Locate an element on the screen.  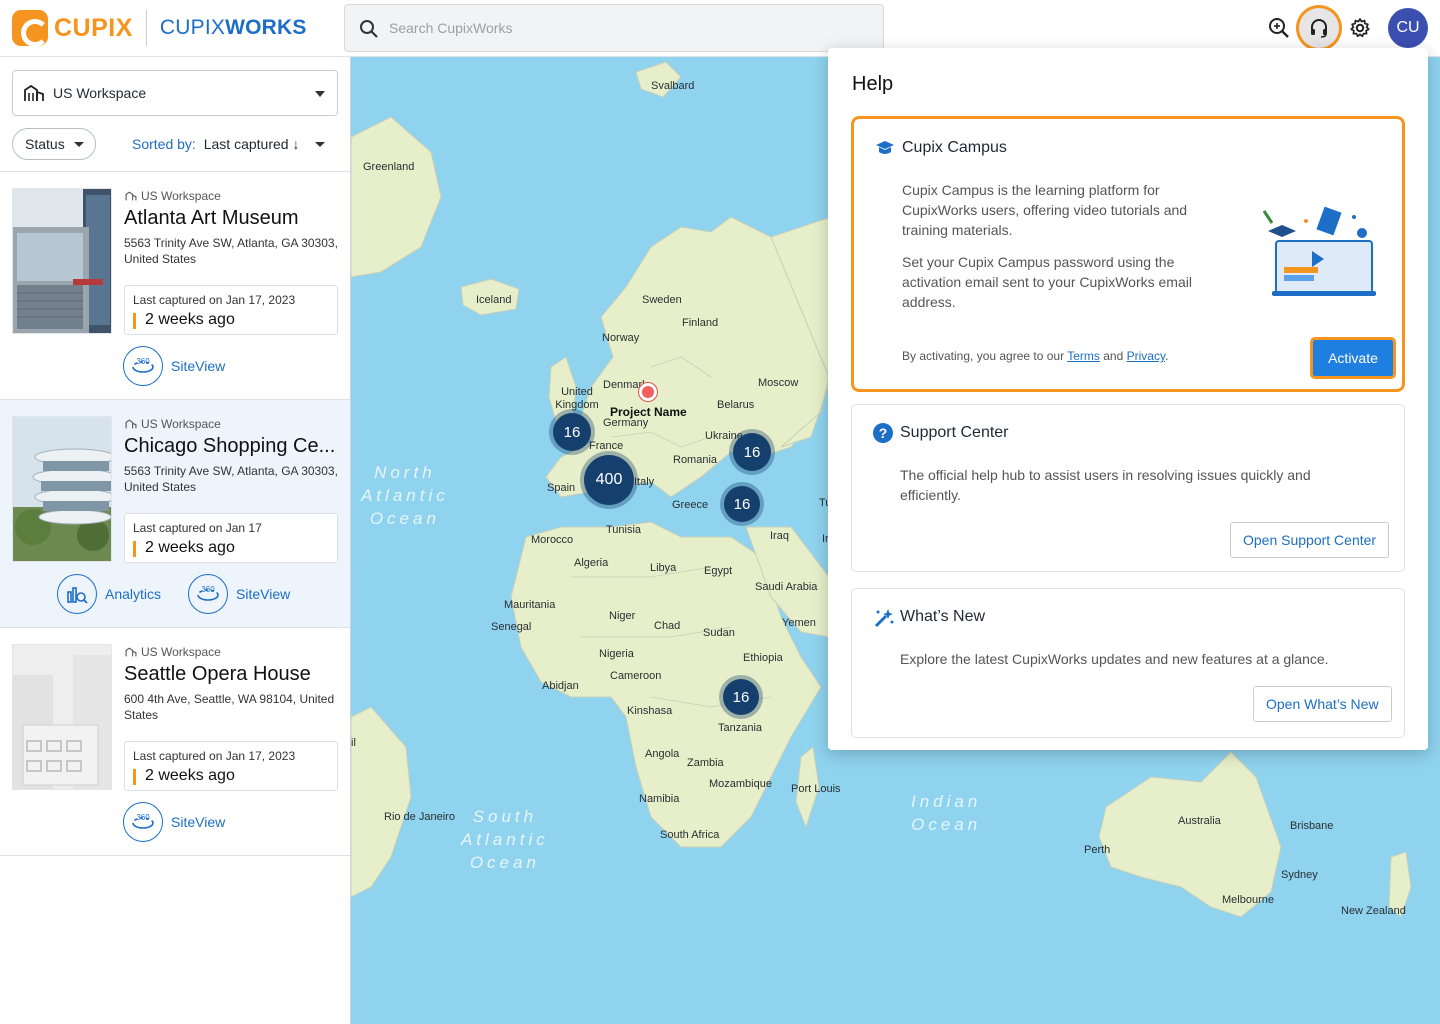
map-label: Saudi Arabia is located at coordinates (786, 587).